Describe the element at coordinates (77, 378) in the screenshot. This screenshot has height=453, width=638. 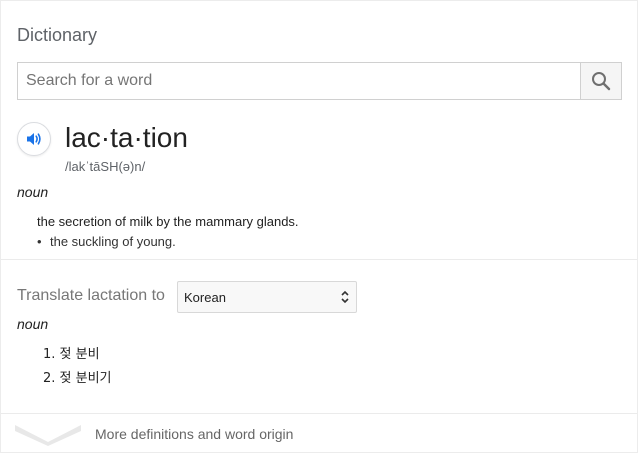
I see `translation-item: 2. 젖 분비기` at that location.